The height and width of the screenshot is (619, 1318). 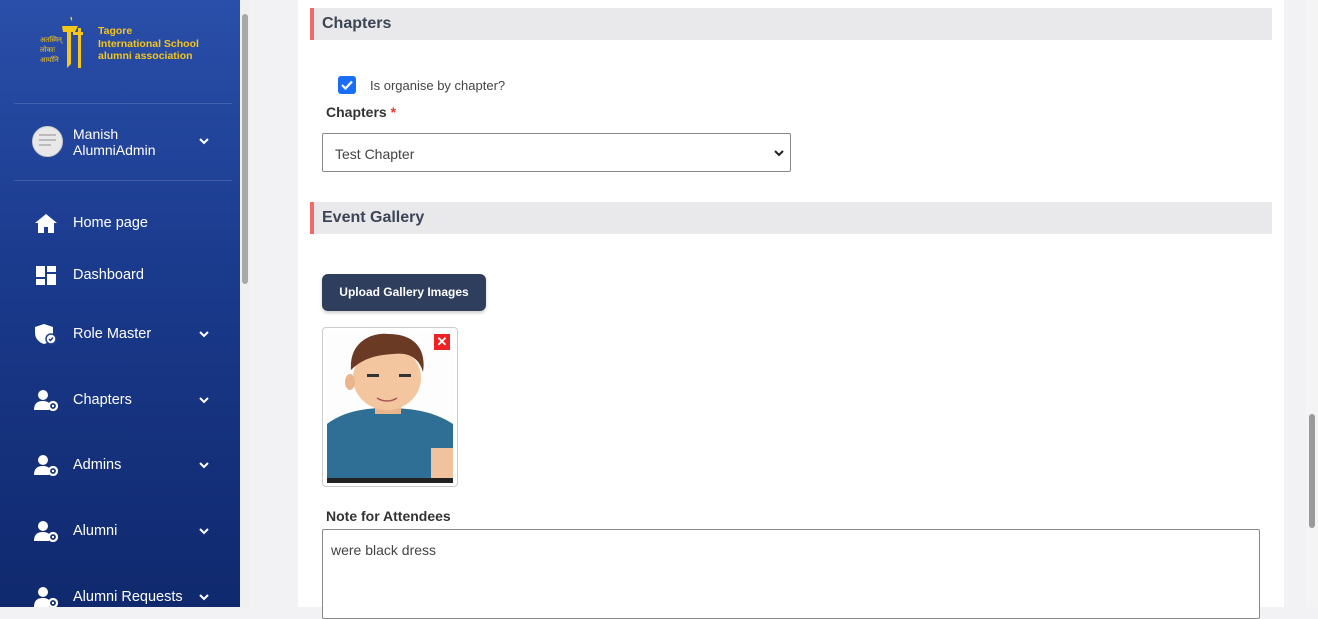 I want to click on gallery-image-thumbnail, so click(x=390, y=407).